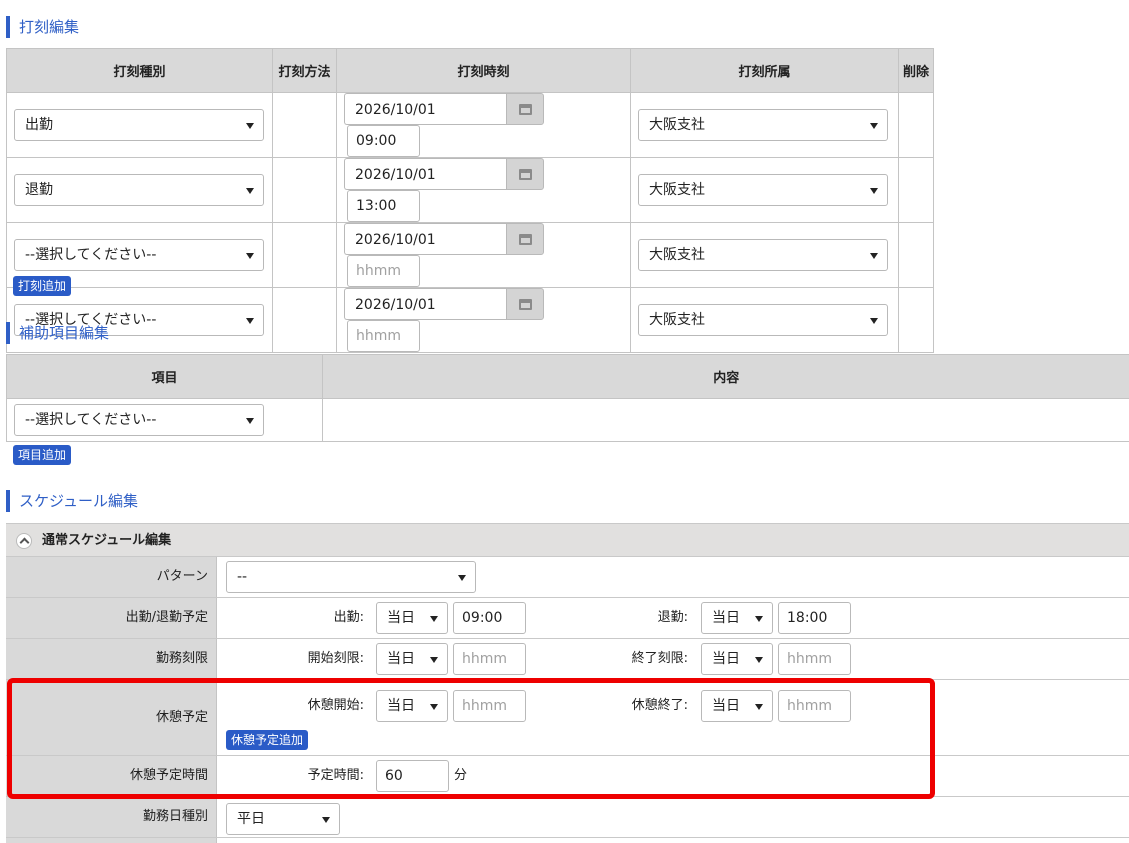  I want to click on start-day-select: 当日, so click(412, 618).